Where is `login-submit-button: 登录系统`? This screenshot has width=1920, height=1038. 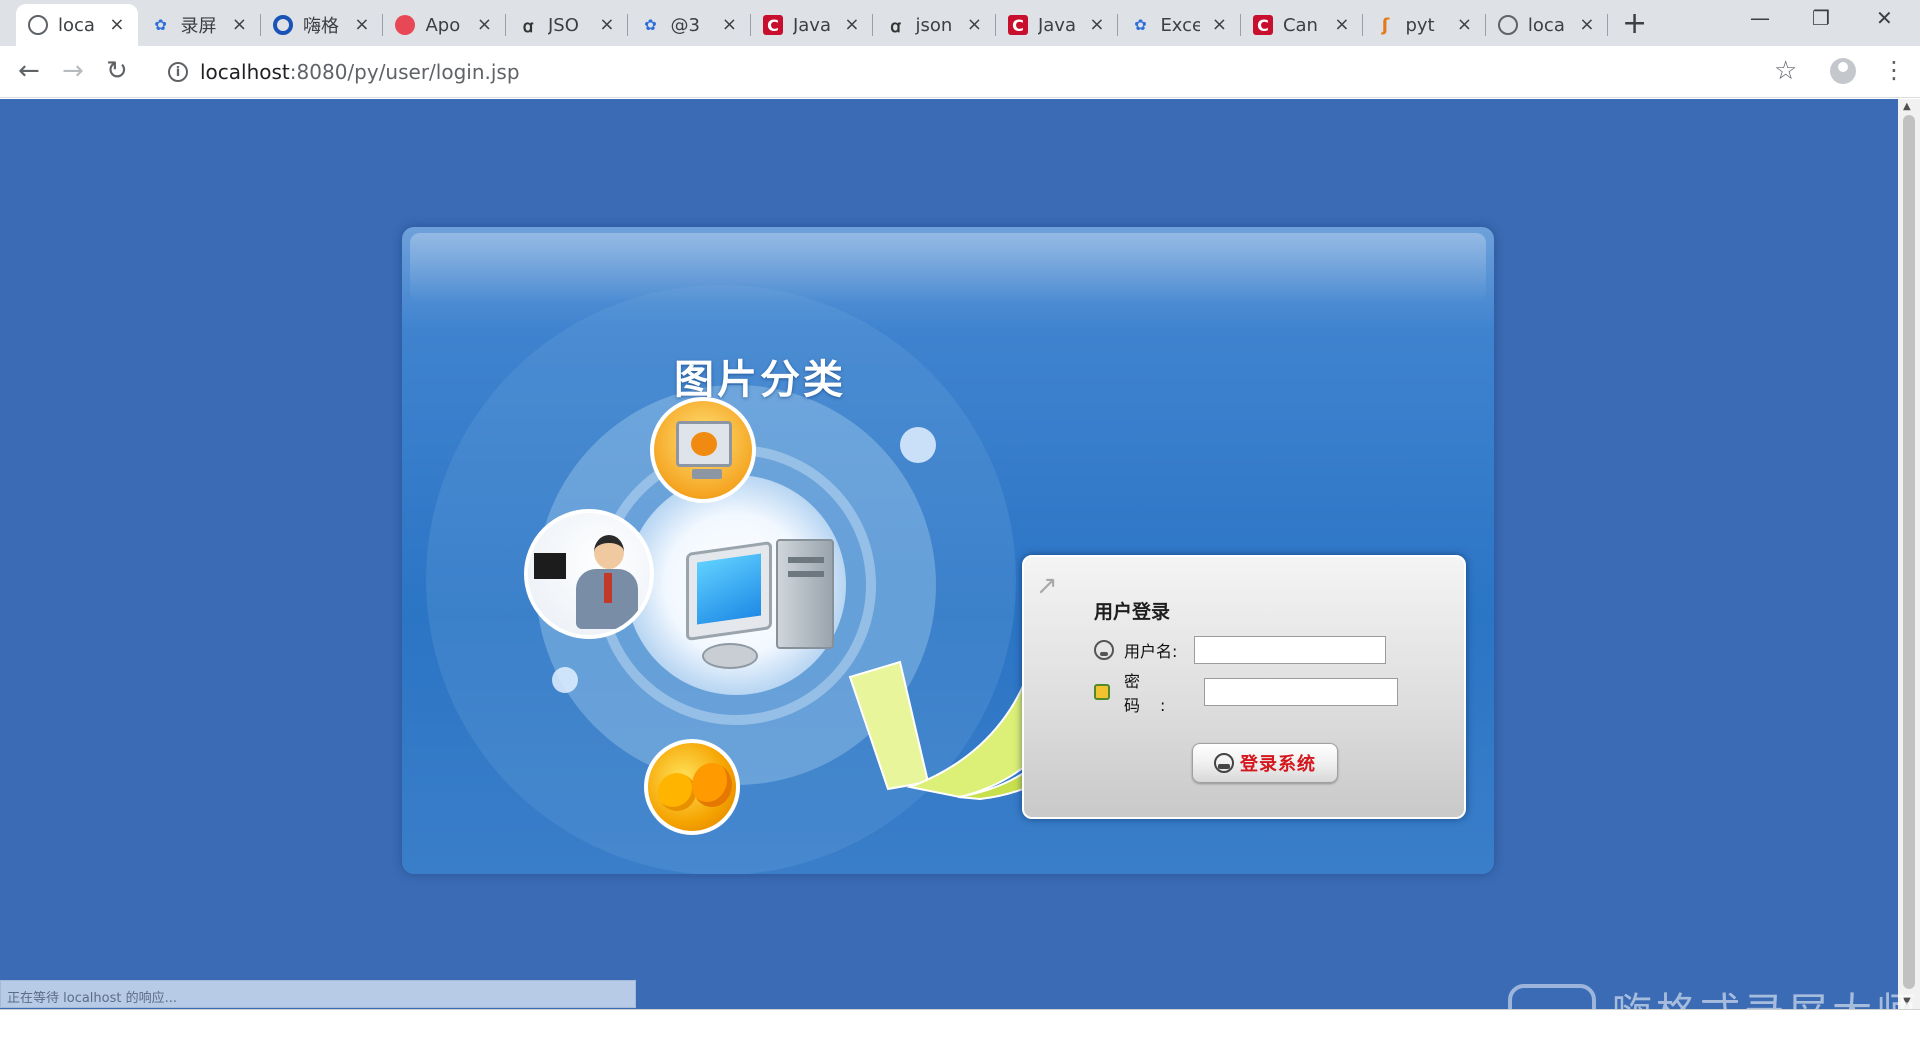
login-submit-button: 登录系统 is located at coordinates (1265, 763).